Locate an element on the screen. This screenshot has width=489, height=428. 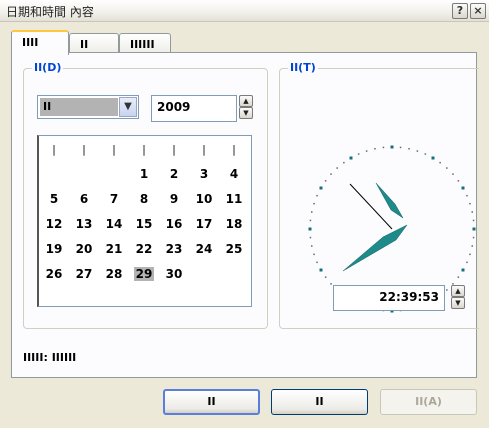
calendar-day: 27 is located at coordinates (84, 274).